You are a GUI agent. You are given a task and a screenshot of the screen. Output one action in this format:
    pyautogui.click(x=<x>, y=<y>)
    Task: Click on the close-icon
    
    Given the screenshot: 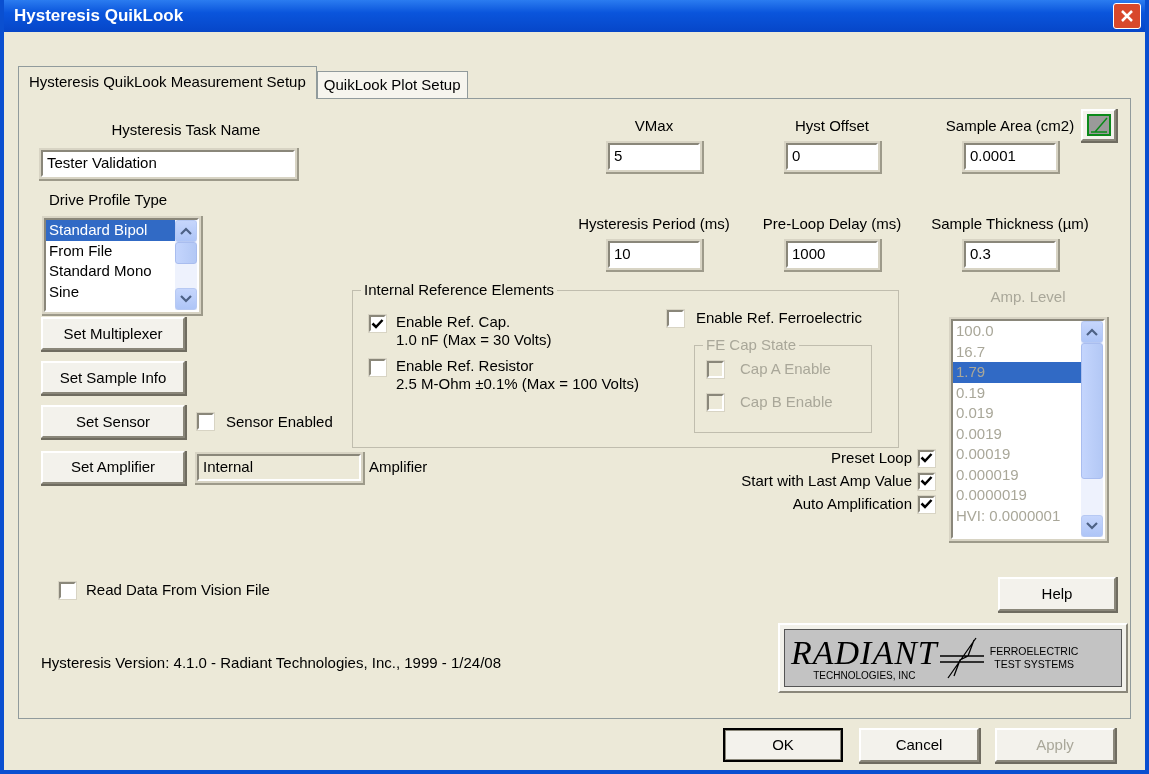 What is the action you would take?
    pyautogui.click(x=1127, y=16)
    